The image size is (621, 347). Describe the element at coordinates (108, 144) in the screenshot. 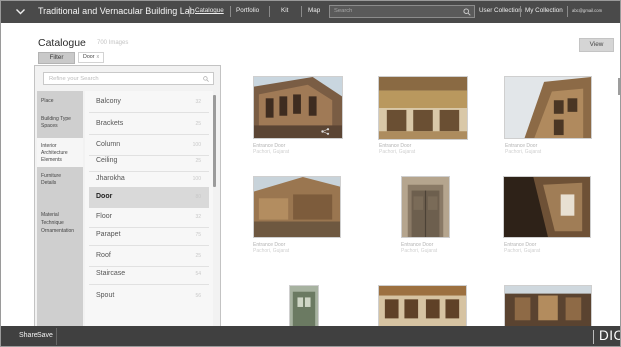

I see `subcategory-name: Column` at that location.